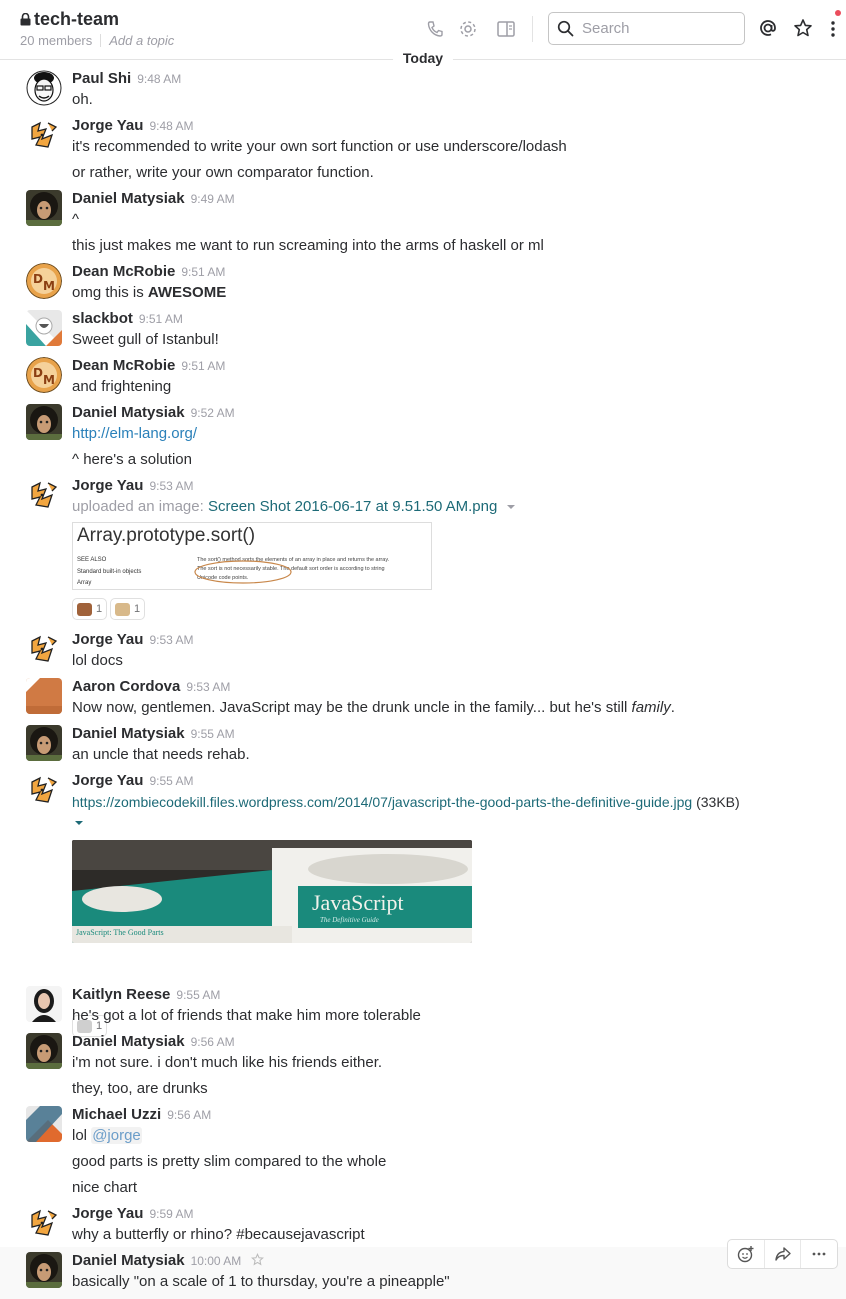 The height and width of the screenshot is (1299, 846). What do you see at coordinates (127, 318) in the screenshot?
I see `message-author: slackbot 9:51 AM` at bounding box center [127, 318].